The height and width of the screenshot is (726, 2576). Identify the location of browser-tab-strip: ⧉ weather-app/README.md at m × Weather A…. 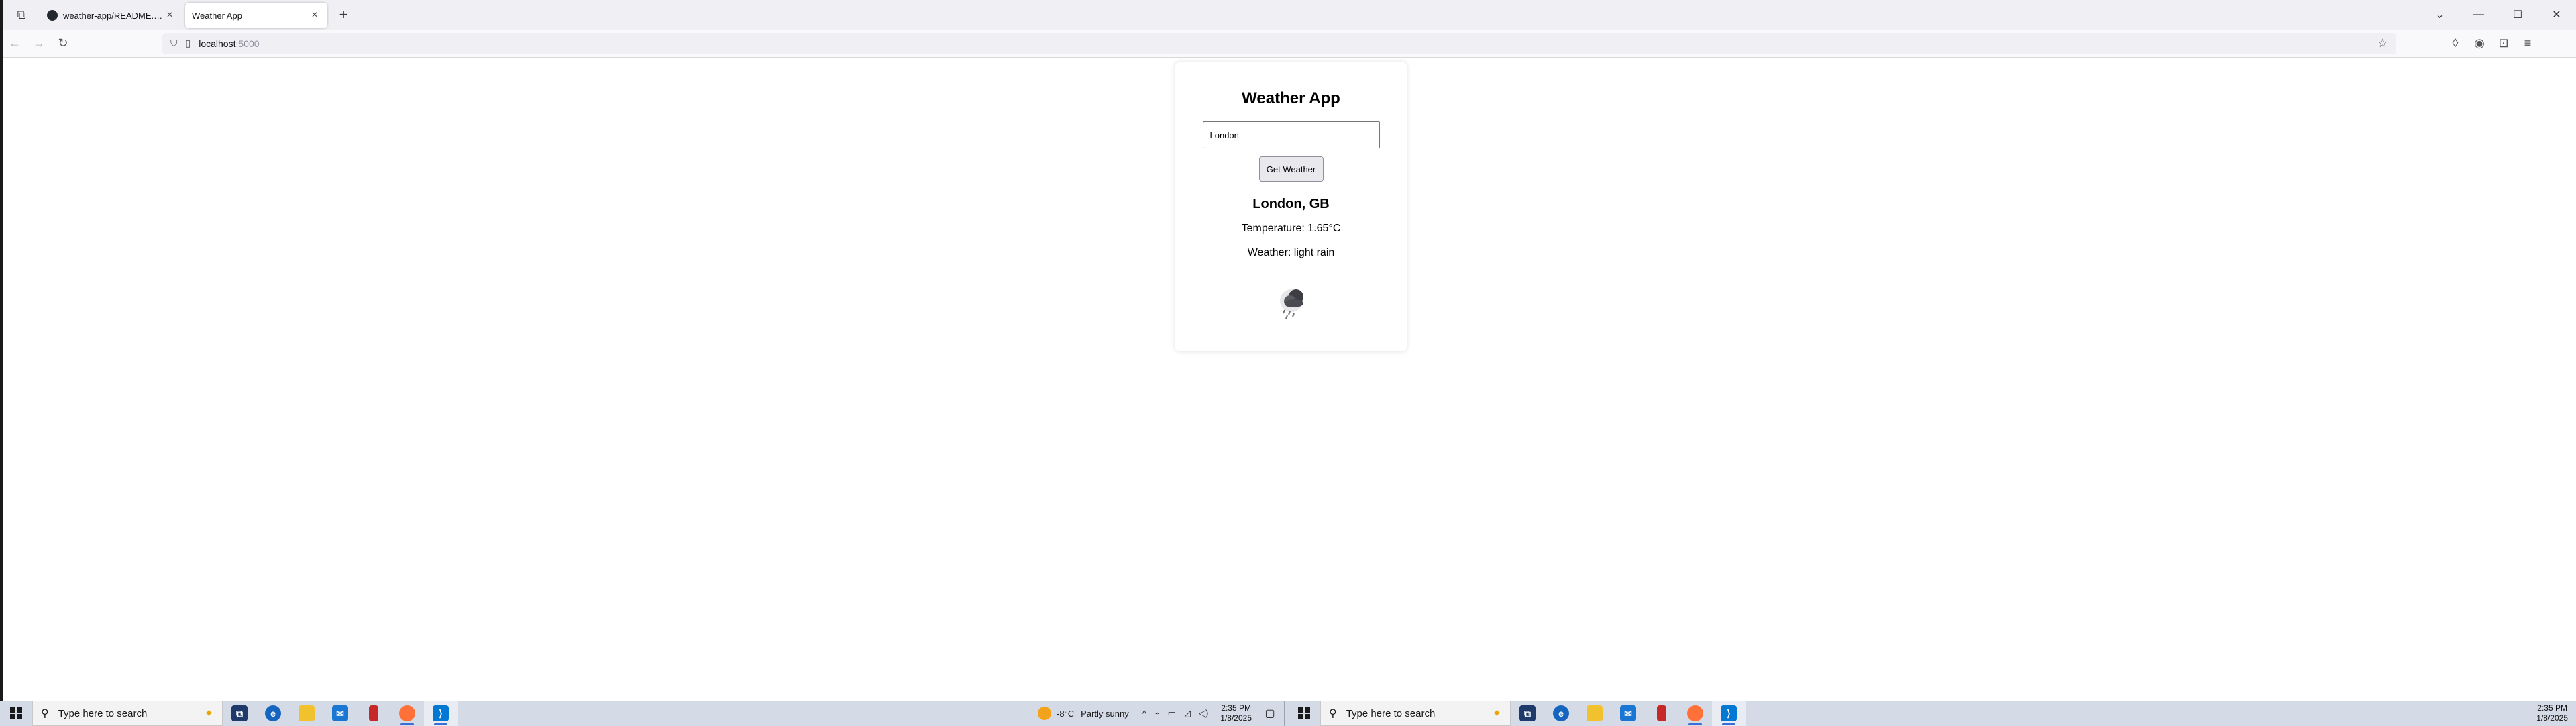
(1289, 15).